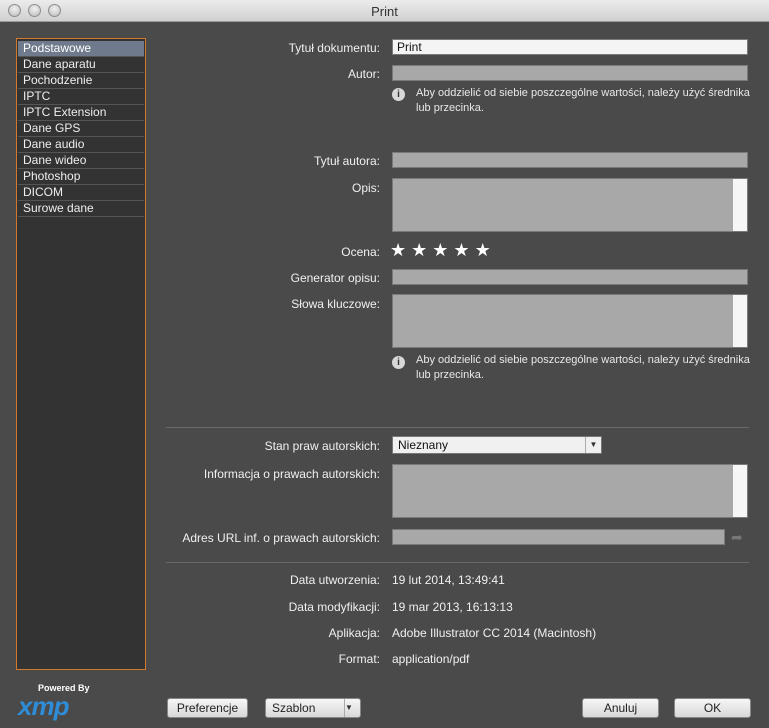 Image resolution: width=769 pixels, height=728 pixels. What do you see at coordinates (494, 633) in the screenshot?
I see `application-value: Adobe Illustrator CC 2014 (Macintosh)` at bounding box center [494, 633].